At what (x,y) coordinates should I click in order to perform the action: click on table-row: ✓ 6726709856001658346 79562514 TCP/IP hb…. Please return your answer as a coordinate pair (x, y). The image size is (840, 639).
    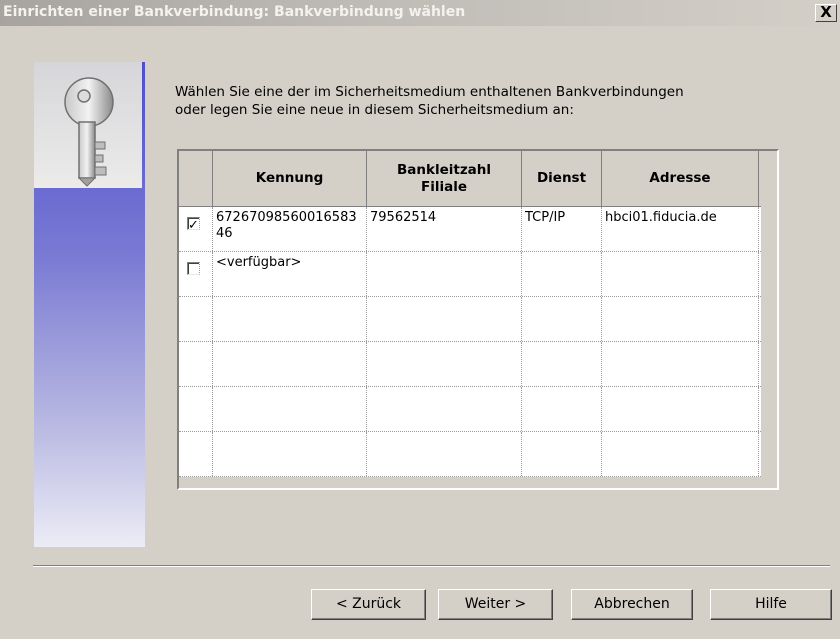
    Looking at the image, I should click on (470, 229).